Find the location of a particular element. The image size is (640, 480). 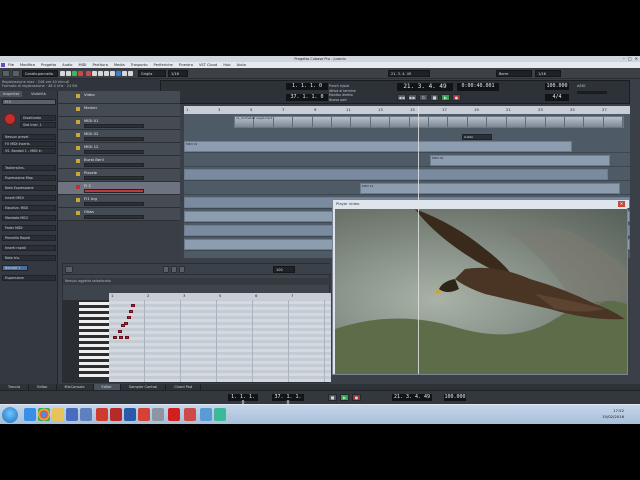

inspector-section-3: Inserti MIDI is located at coordinates (29, 198).